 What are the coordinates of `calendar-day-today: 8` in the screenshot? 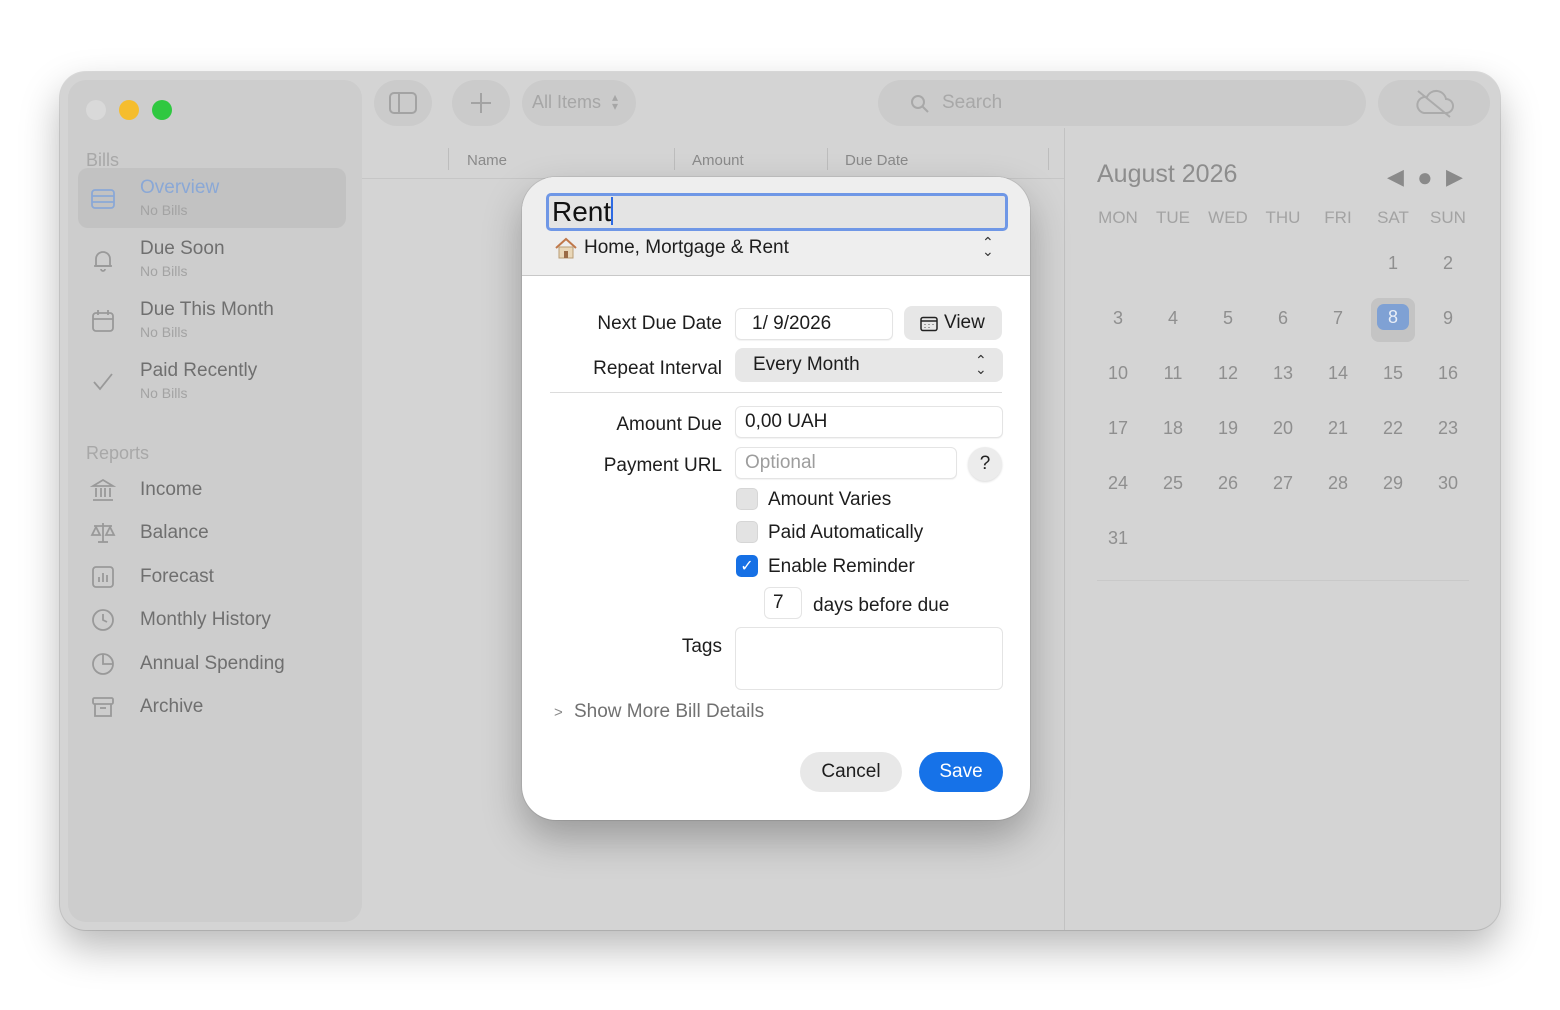 It's located at (1393, 317).